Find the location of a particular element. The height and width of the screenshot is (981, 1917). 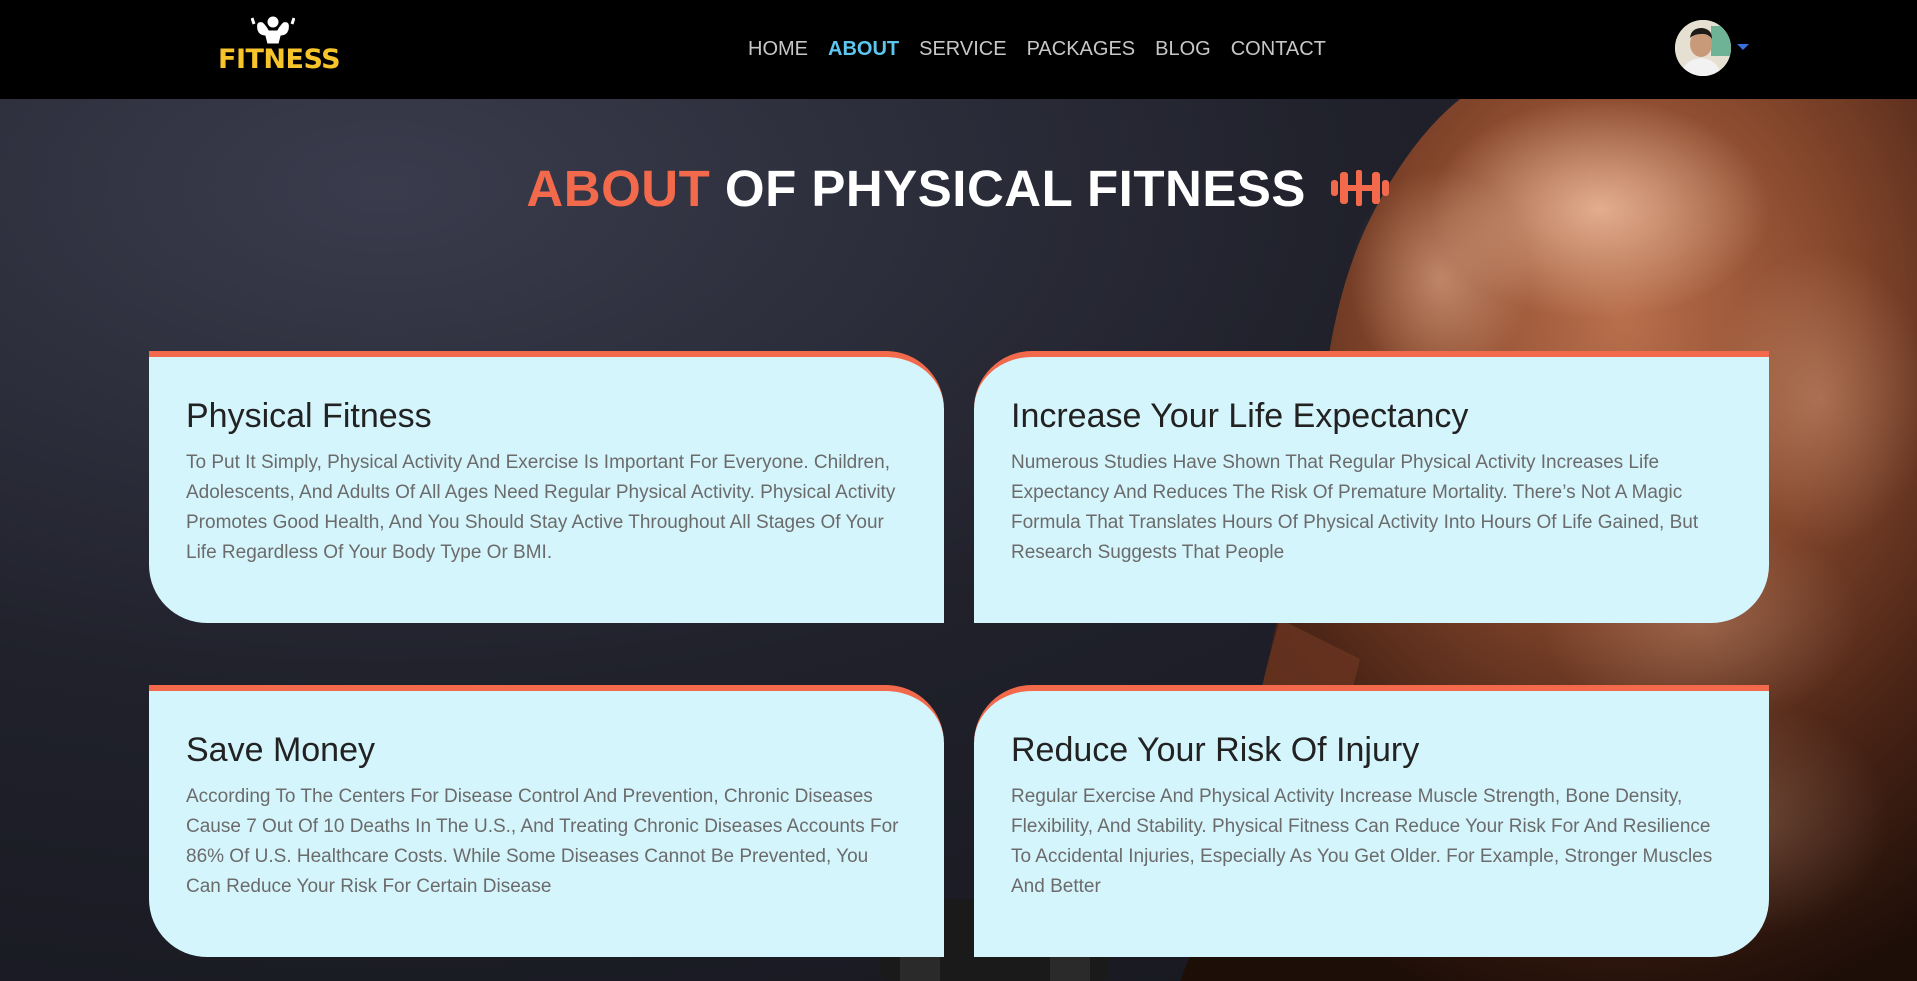

brand-logo: FITNESS is located at coordinates (279, 46).